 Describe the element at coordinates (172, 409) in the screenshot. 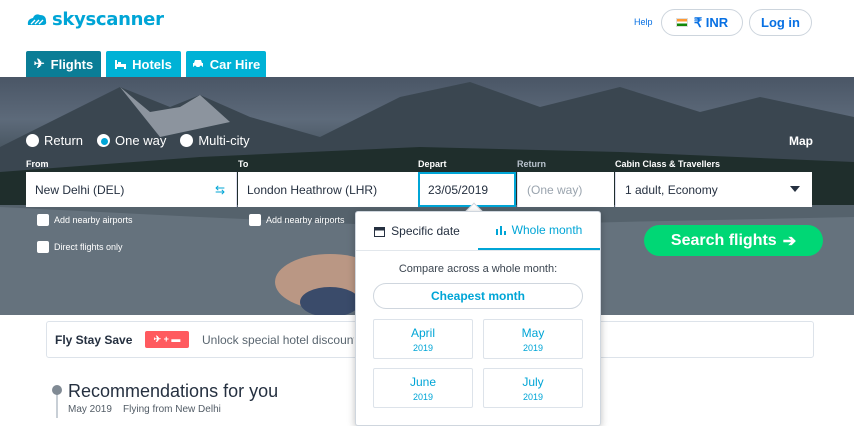

I see `recommendations-origin: Flying from New Delhi` at that location.